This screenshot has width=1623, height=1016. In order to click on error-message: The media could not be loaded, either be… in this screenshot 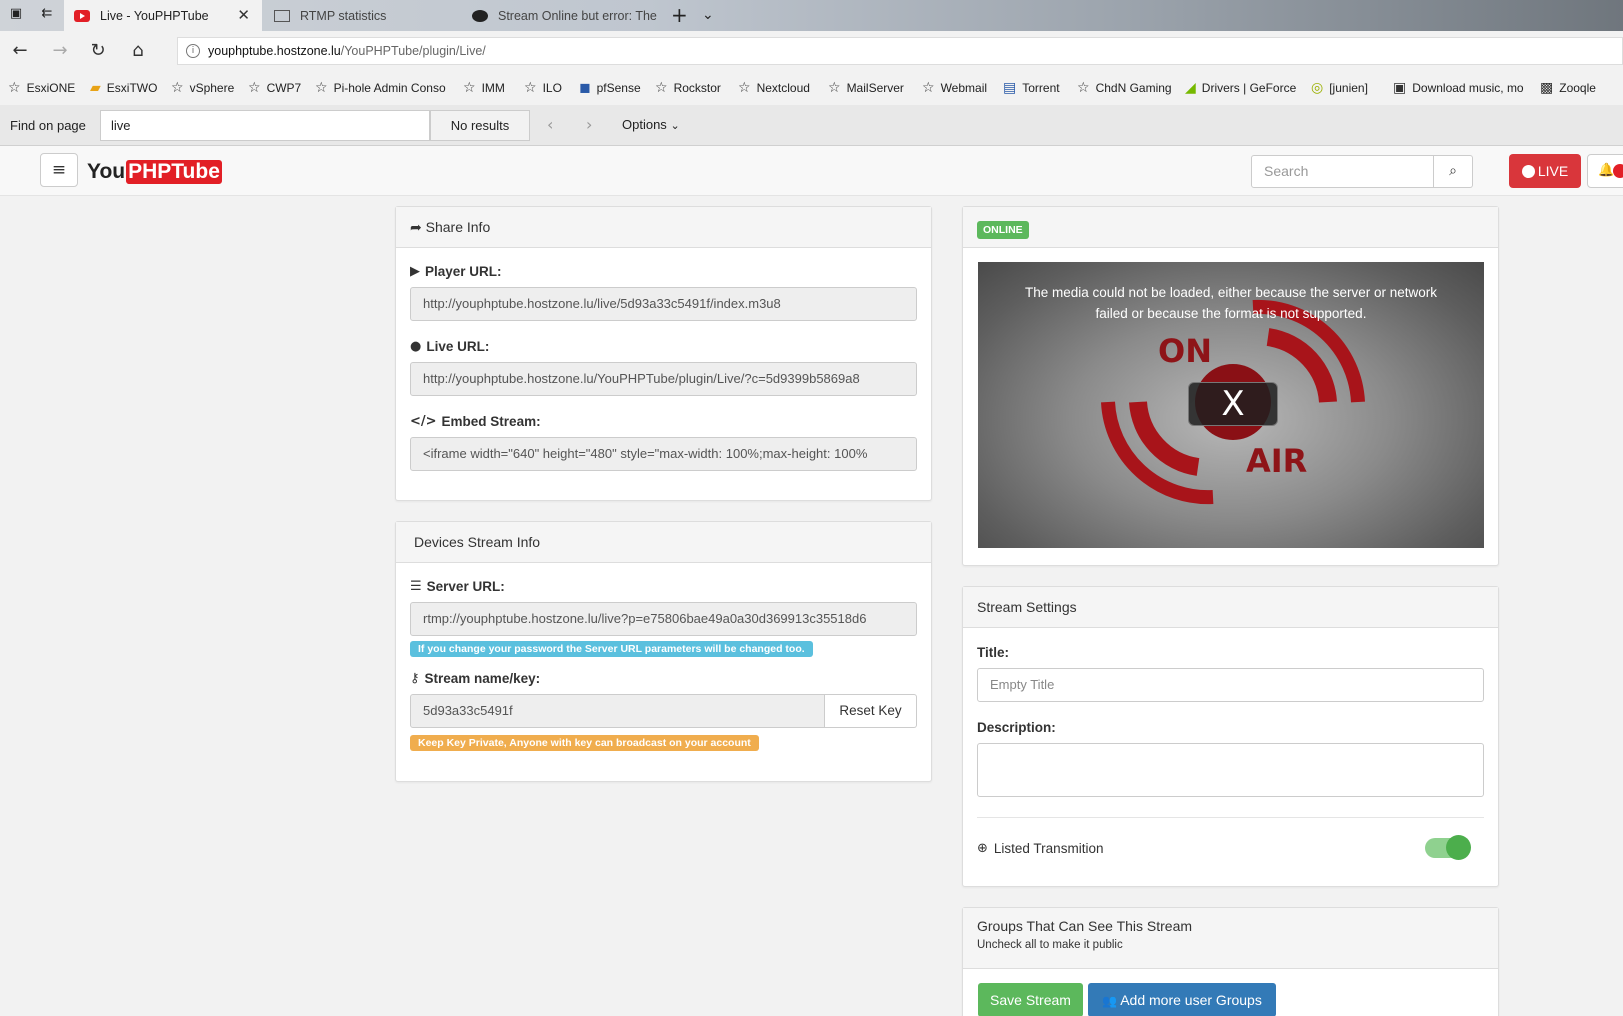, I will do `click(1231, 303)`.